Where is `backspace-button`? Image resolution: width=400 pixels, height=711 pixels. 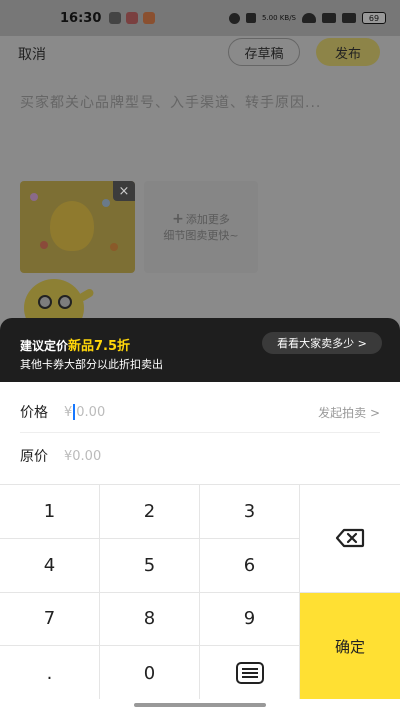
backspace-button is located at coordinates (350, 539).